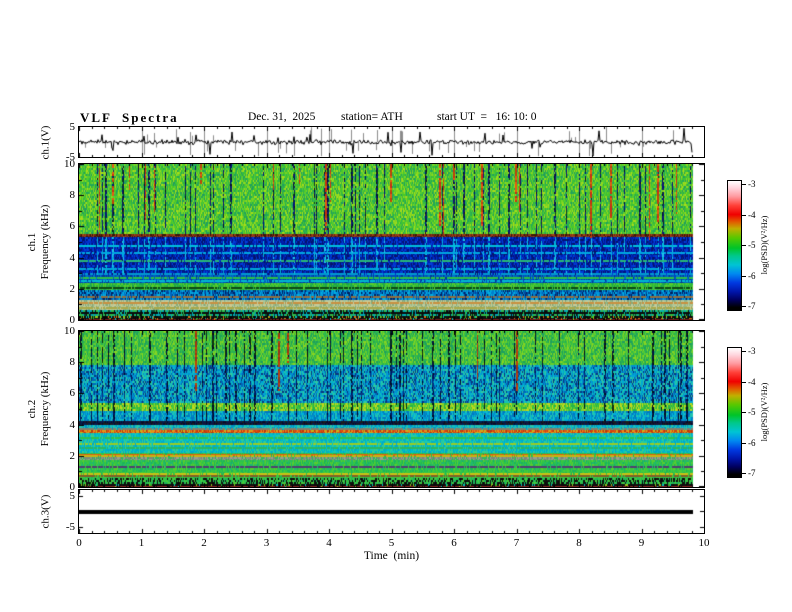 The height and width of the screenshot is (612, 792). Describe the element at coordinates (70, 527) in the screenshot. I see `ch3-wave-ytick-label: -5` at that location.